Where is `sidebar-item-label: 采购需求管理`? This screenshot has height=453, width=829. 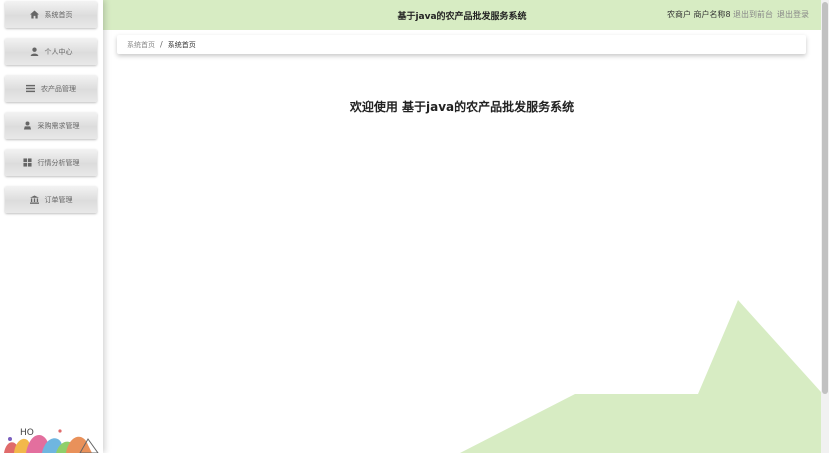 sidebar-item-label: 采购需求管理 is located at coordinates (58, 125).